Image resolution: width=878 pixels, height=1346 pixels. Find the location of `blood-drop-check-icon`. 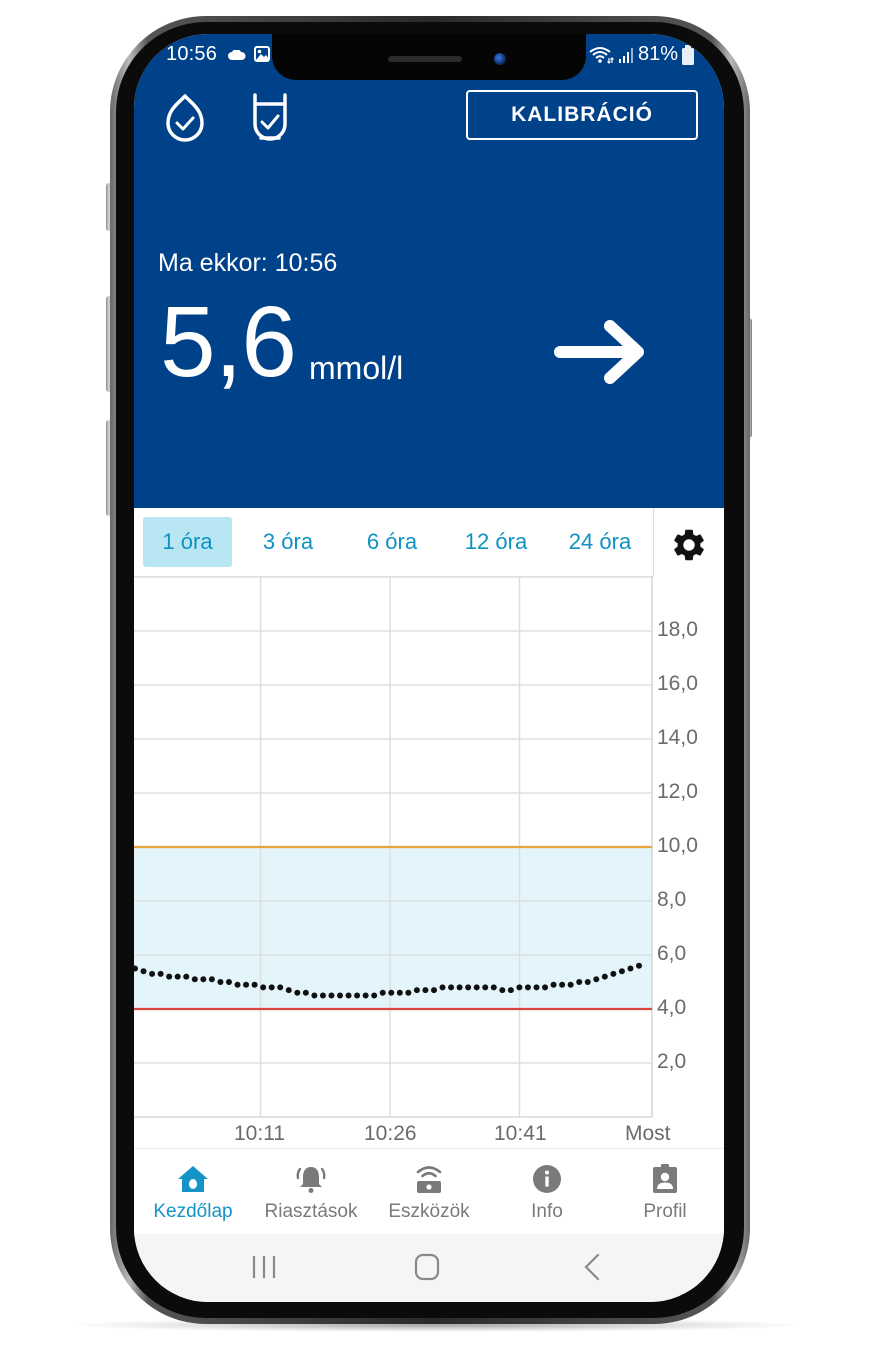

blood-drop-check-icon is located at coordinates (185, 117).